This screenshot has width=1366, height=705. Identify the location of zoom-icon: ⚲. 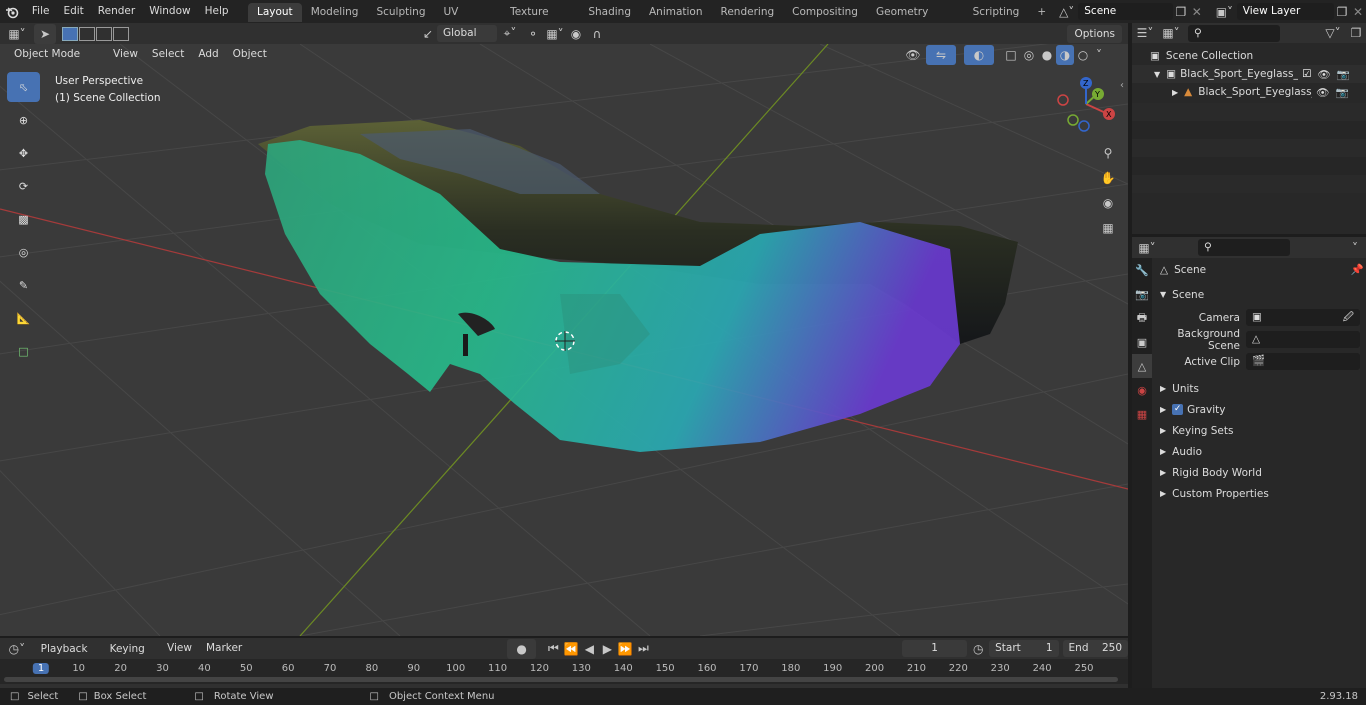
(1108, 152).